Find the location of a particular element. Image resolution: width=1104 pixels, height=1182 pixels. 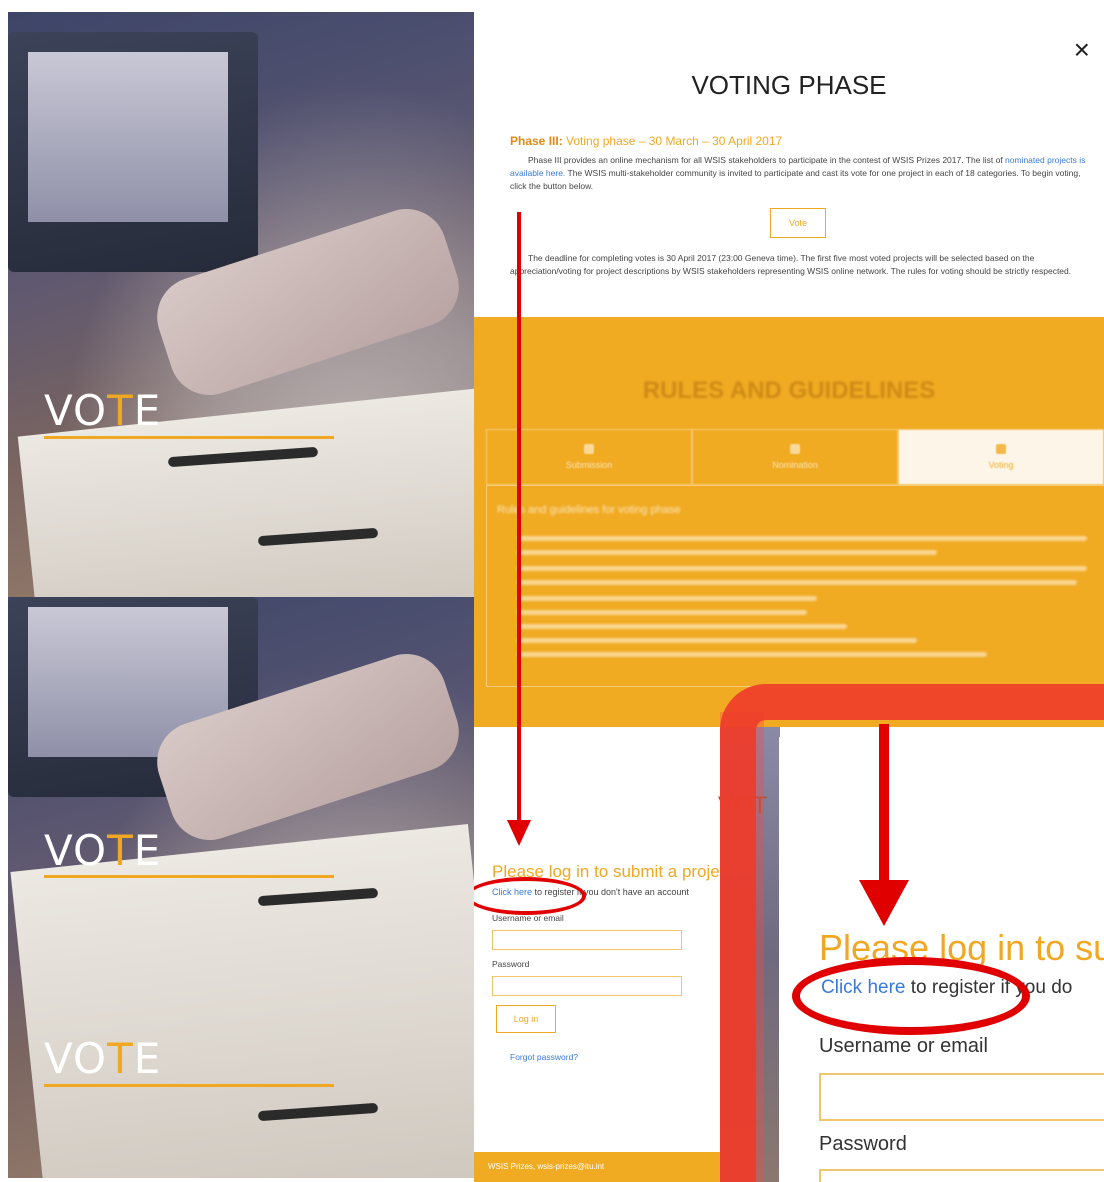

paper-plane-icon is located at coordinates (589, 449).